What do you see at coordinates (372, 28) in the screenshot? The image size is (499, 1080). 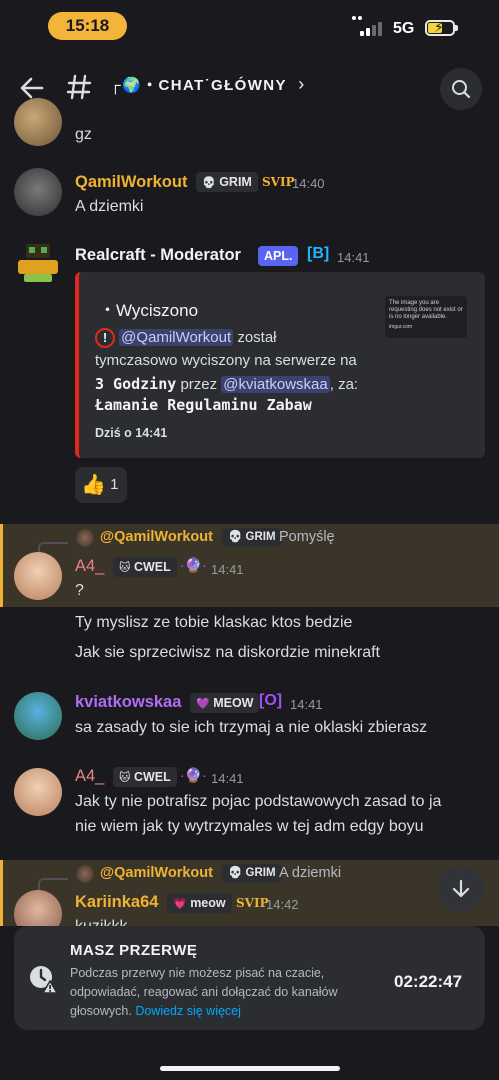 I see `cellular-signal-icon` at bounding box center [372, 28].